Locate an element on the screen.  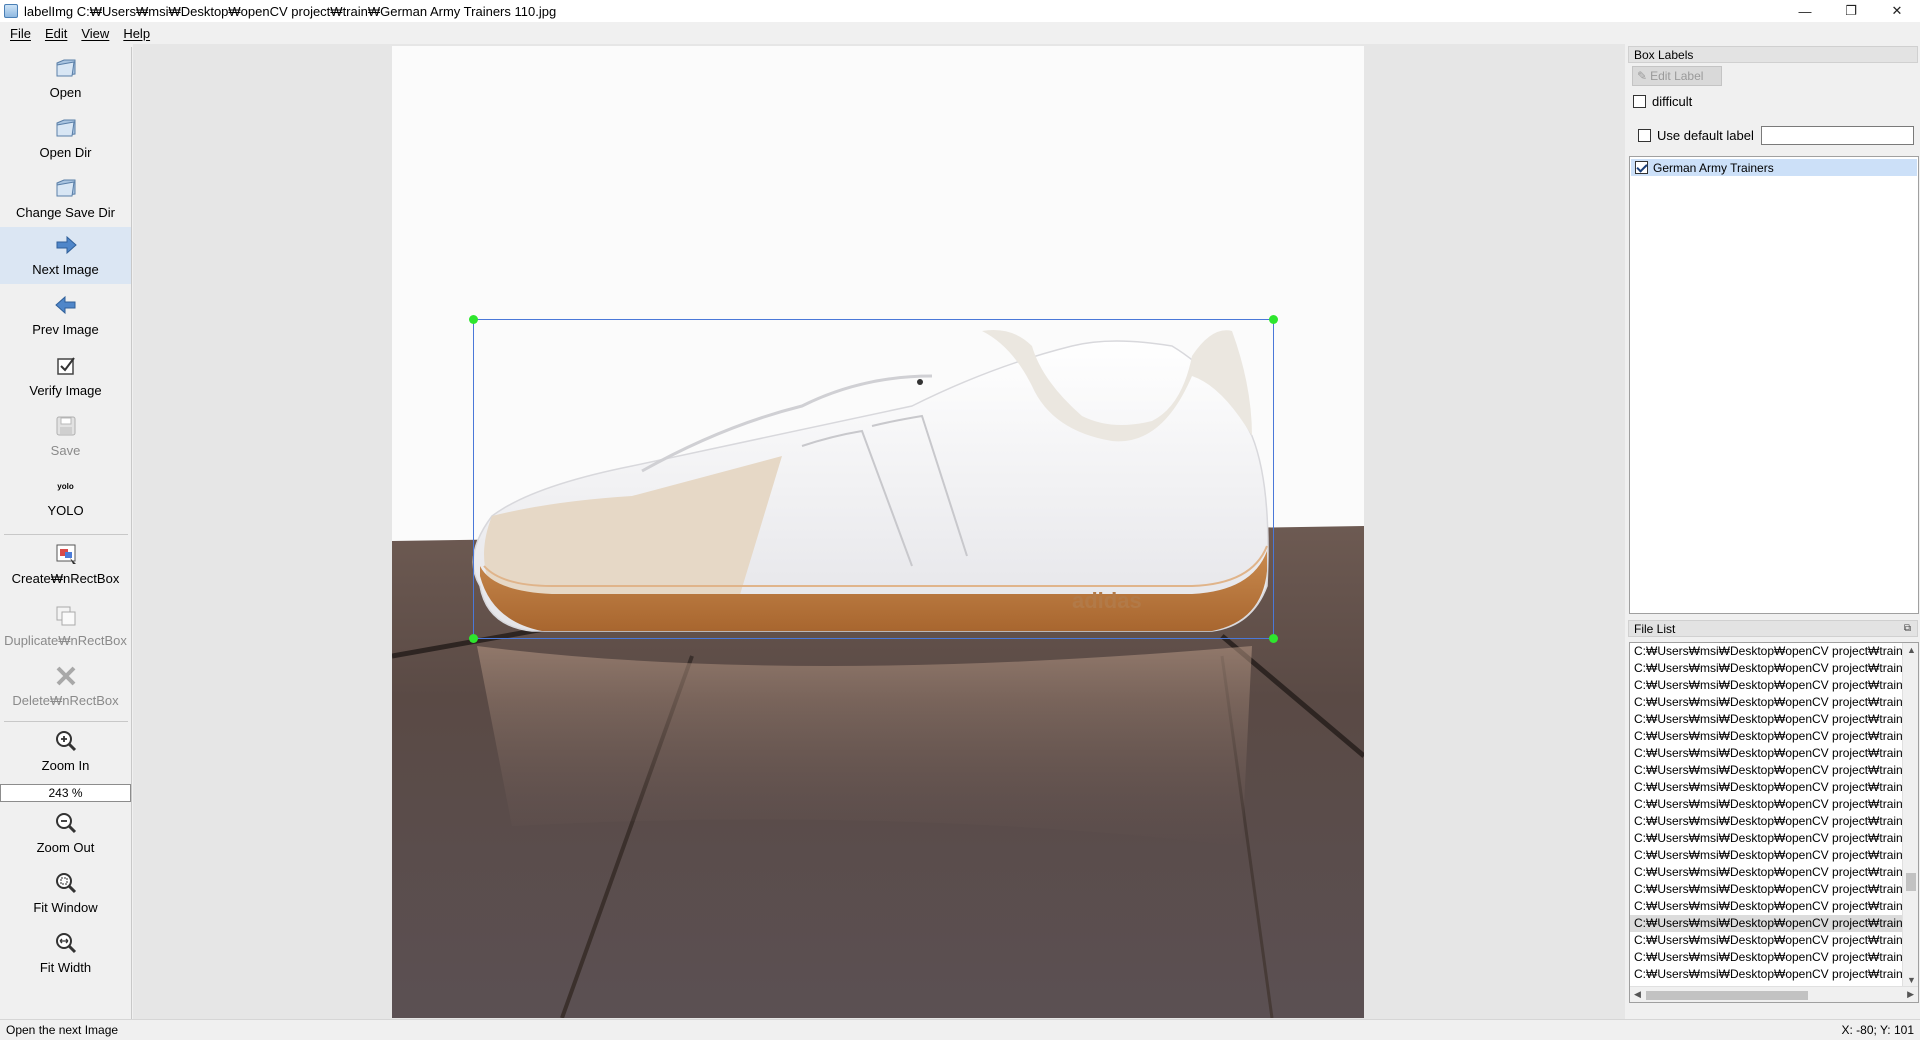
yolo-label: YOLO is located at coordinates (65, 510).